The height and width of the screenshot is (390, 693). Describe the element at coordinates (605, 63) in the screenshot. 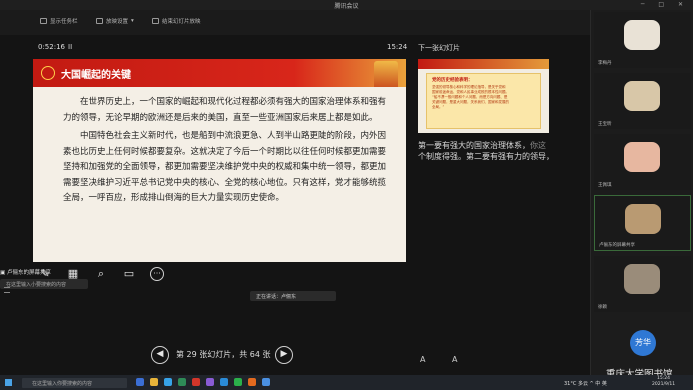

I see `participant-name: 李梅丹` at that location.